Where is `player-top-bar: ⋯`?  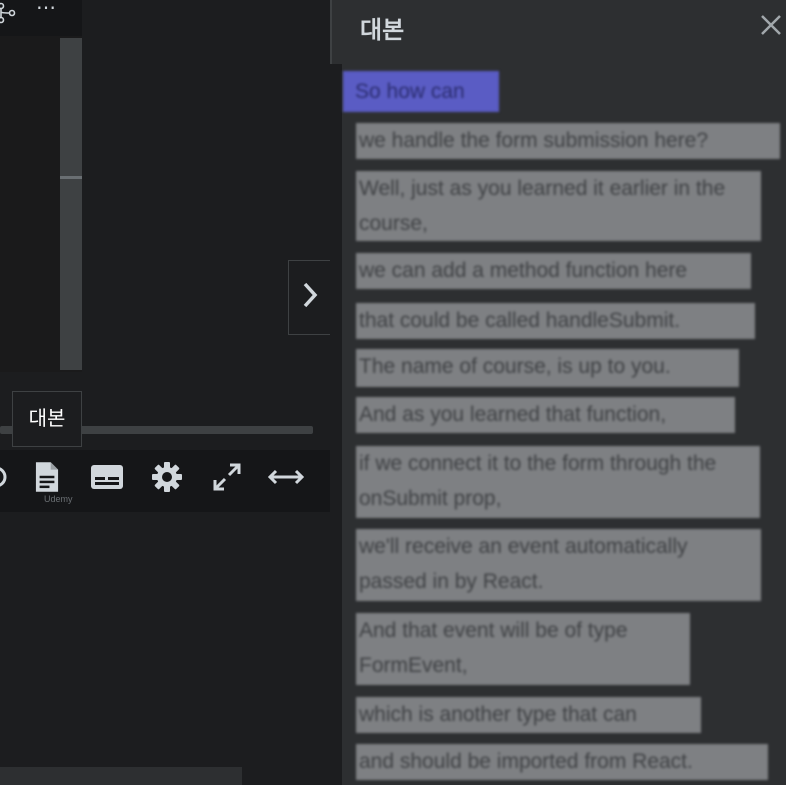 player-top-bar: ⋯ is located at coordinates (41, 18).